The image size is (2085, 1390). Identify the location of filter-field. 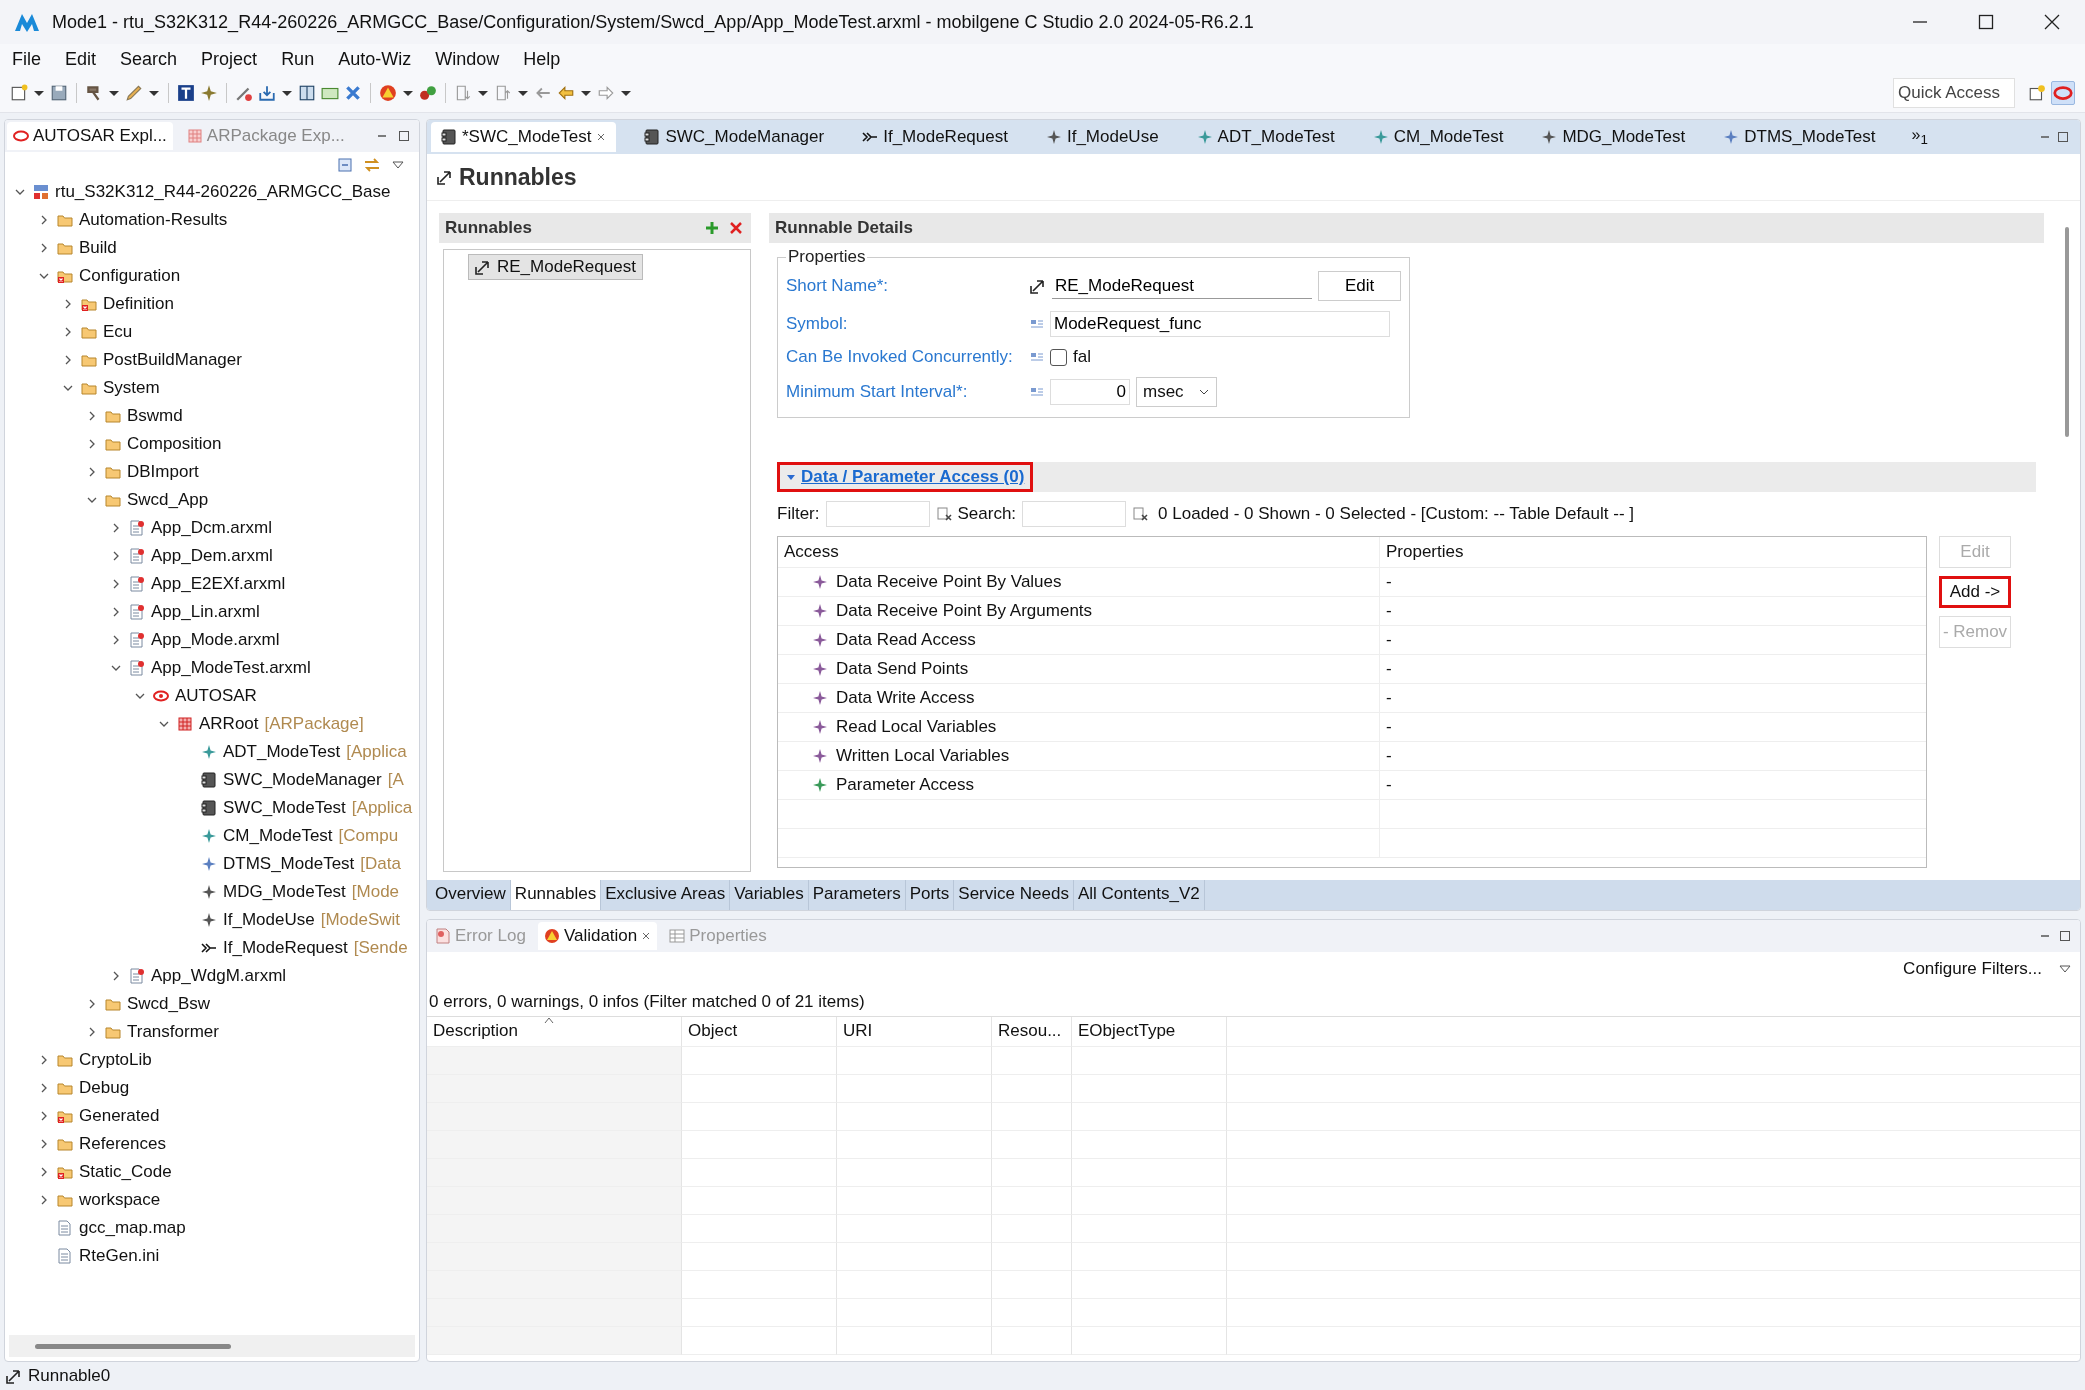
(877, 514).